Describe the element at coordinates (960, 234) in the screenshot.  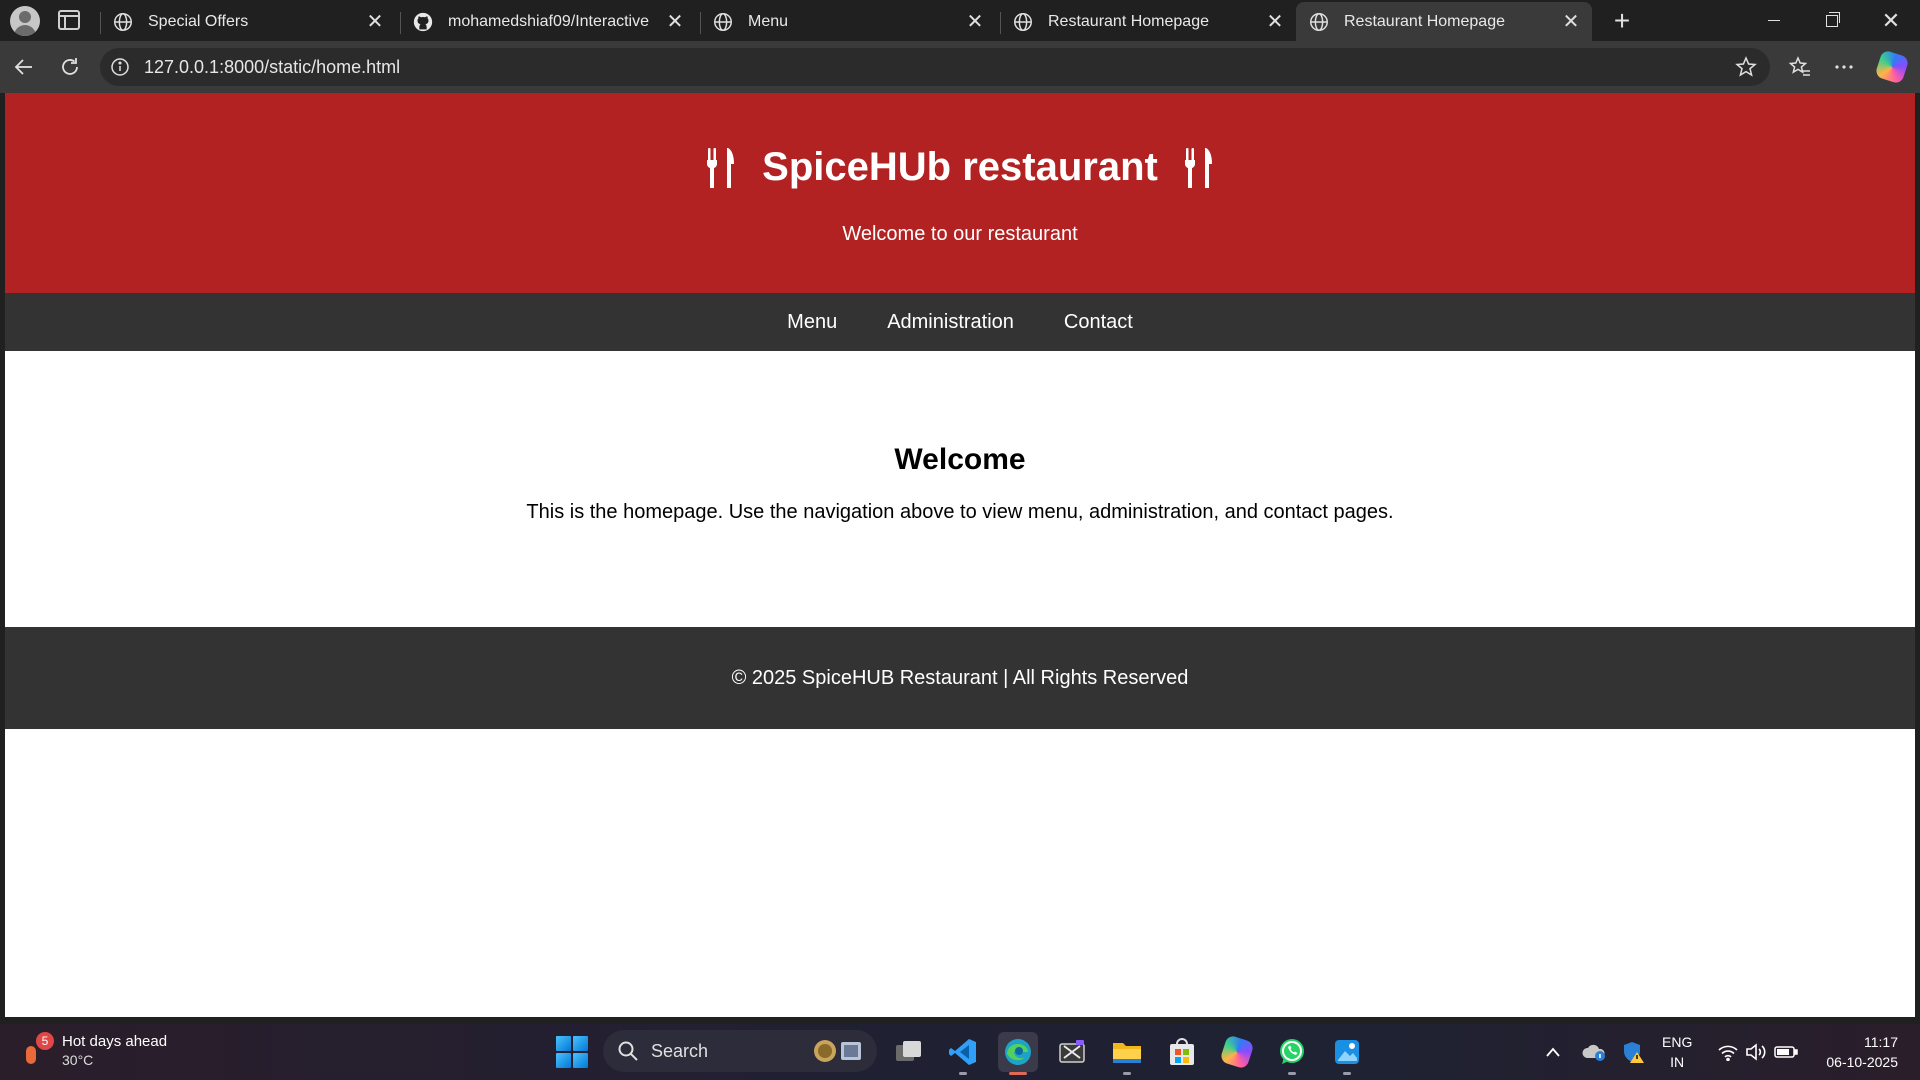
I see `site-subtitle: Welcome to our restaurant` at that location.